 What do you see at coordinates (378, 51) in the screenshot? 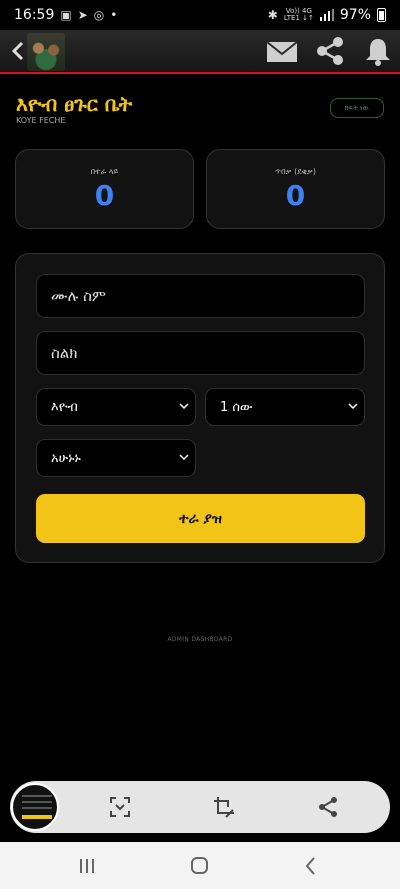
I see `bell-icon` at bounding box center [378, 51].